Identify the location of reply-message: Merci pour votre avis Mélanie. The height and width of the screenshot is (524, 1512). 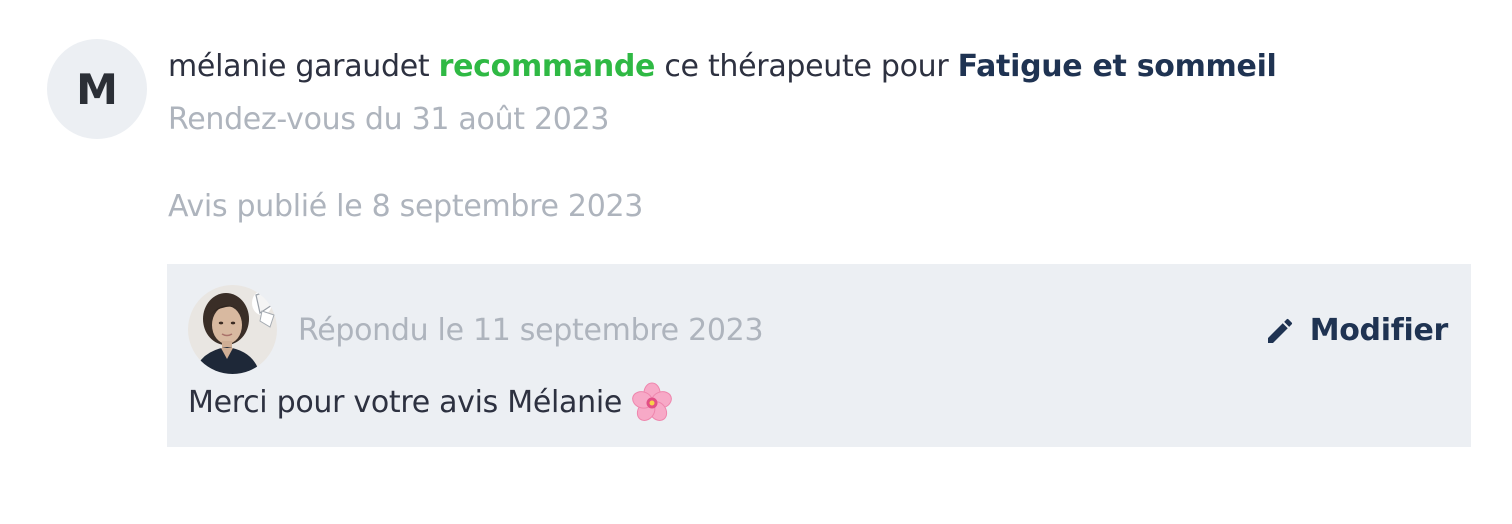
(431, 403).